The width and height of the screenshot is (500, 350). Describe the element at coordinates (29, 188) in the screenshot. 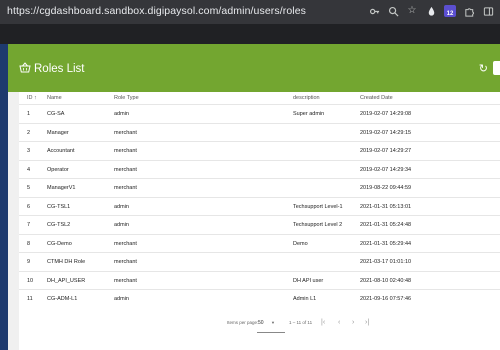

I see `cell-id: 5` at that location.